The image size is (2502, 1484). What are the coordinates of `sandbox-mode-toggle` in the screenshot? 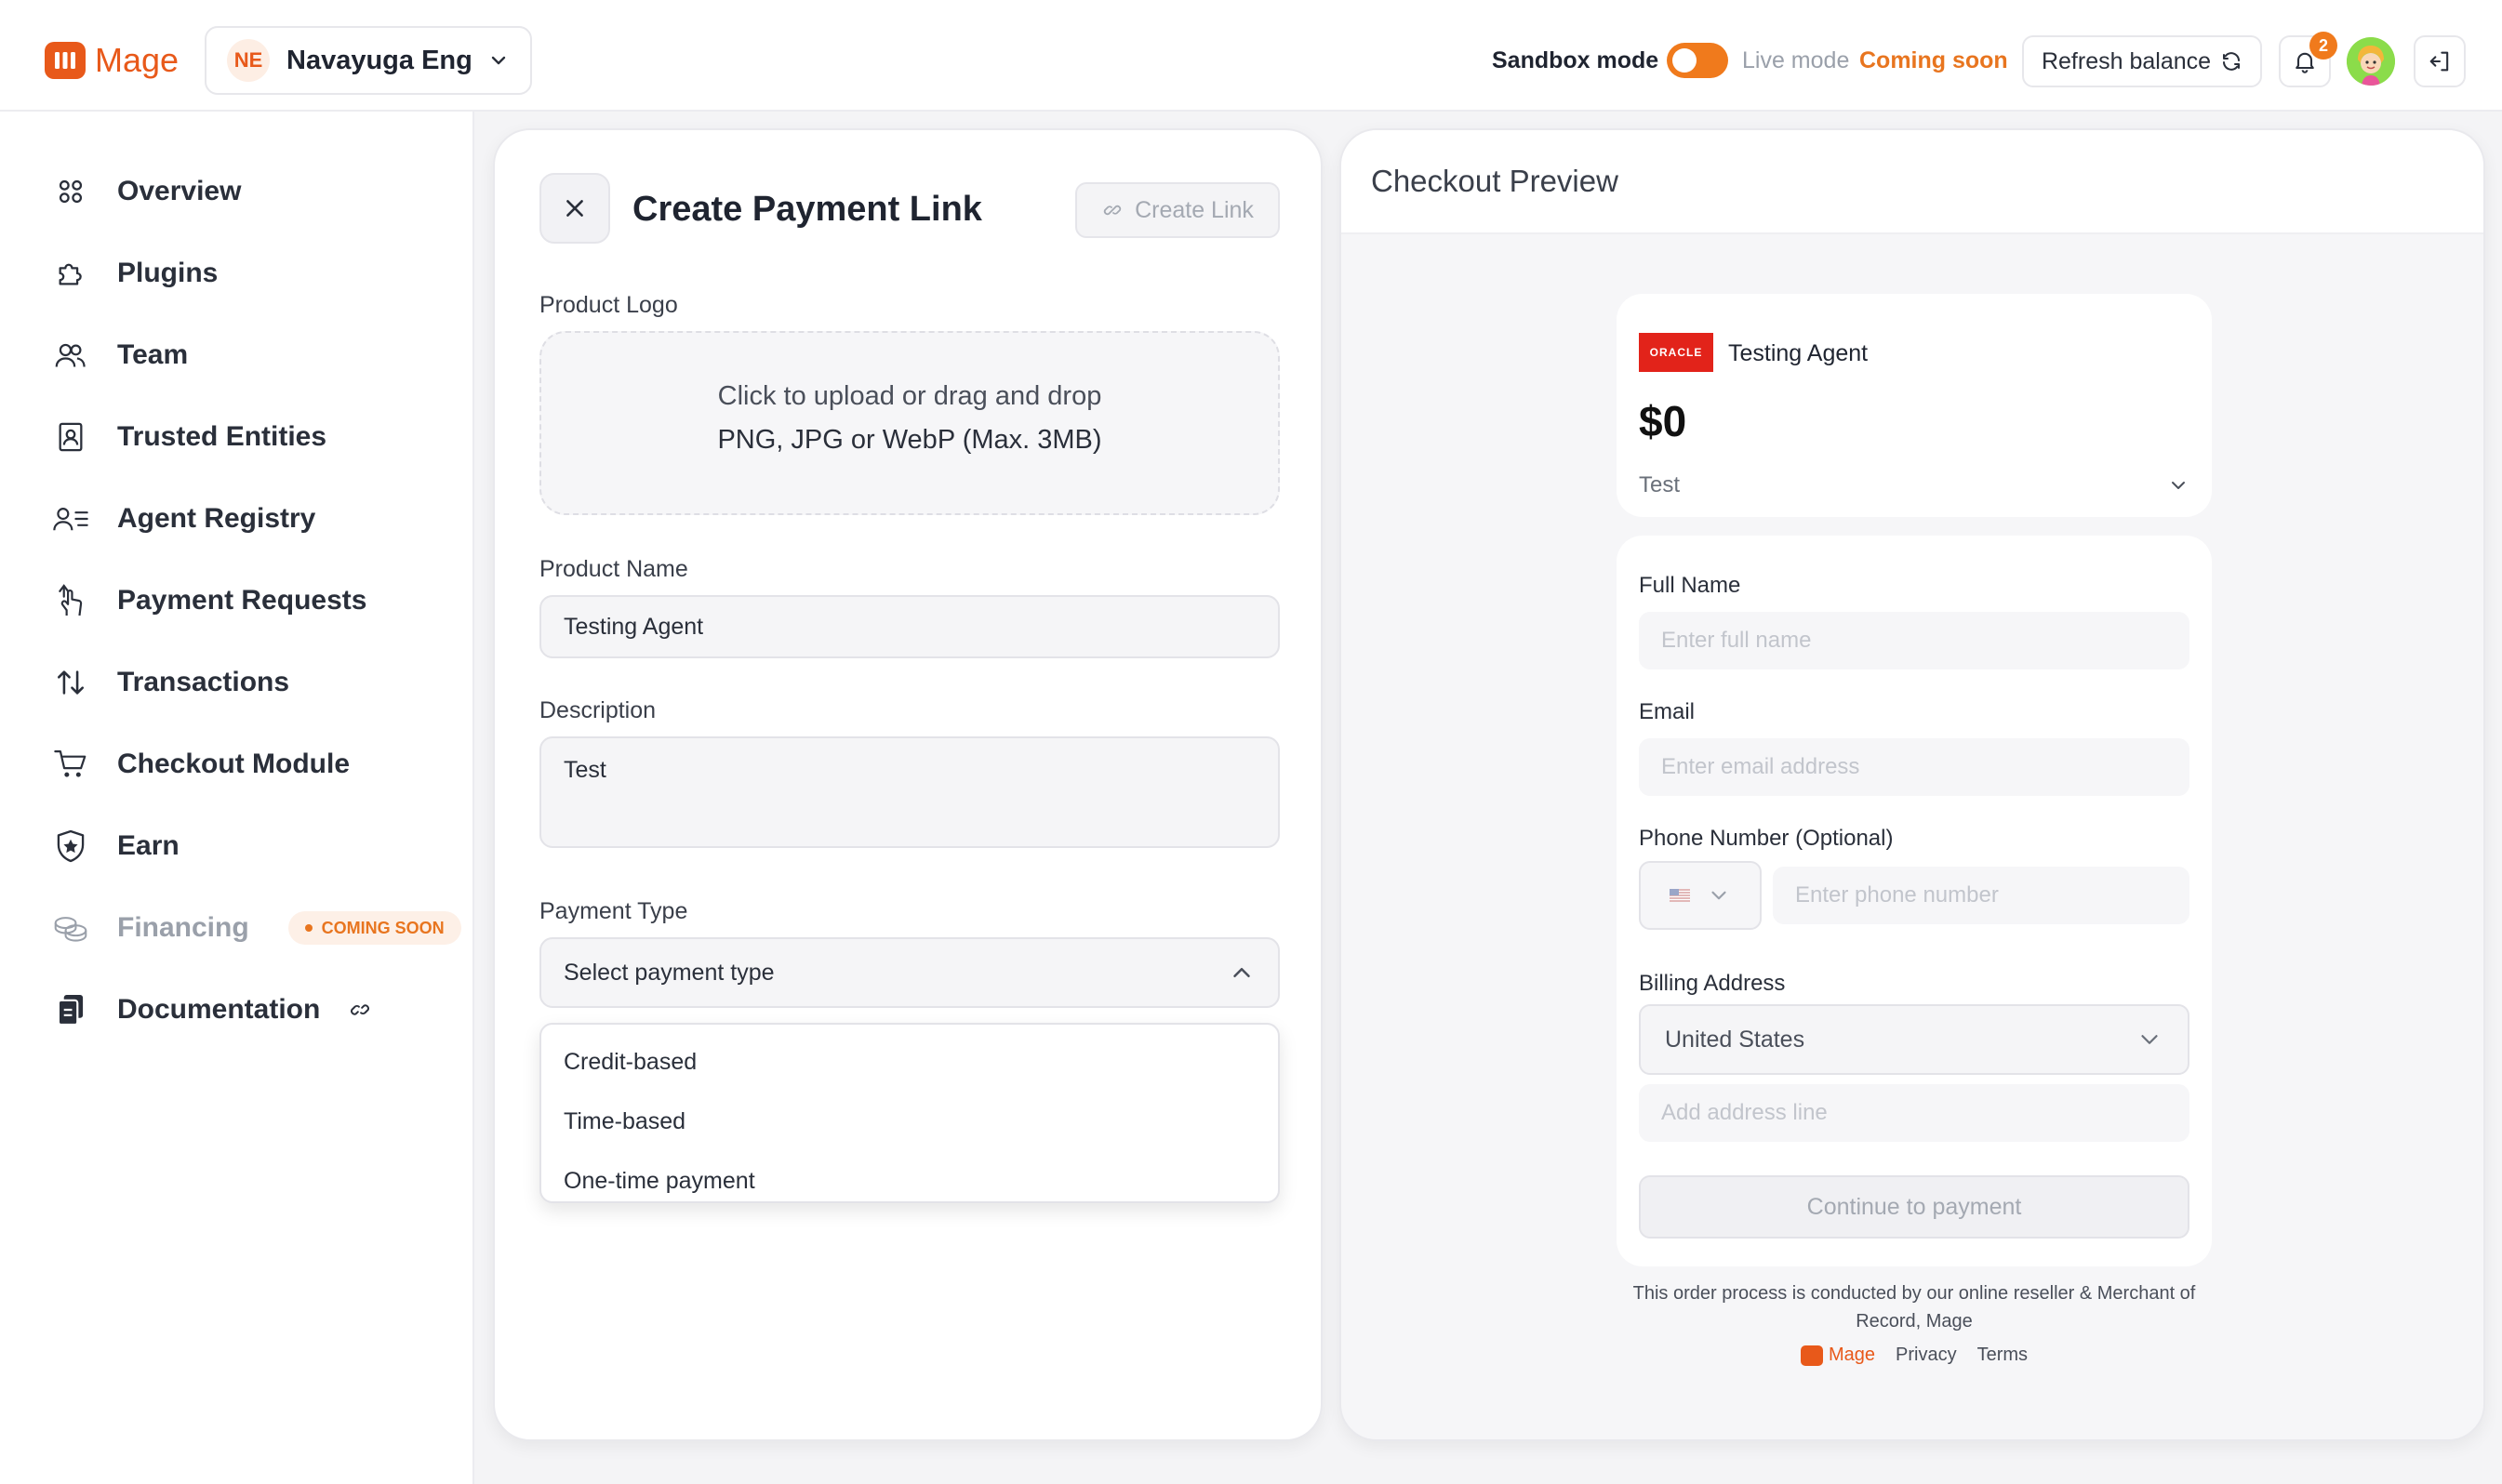 It's located at (1697, 60).